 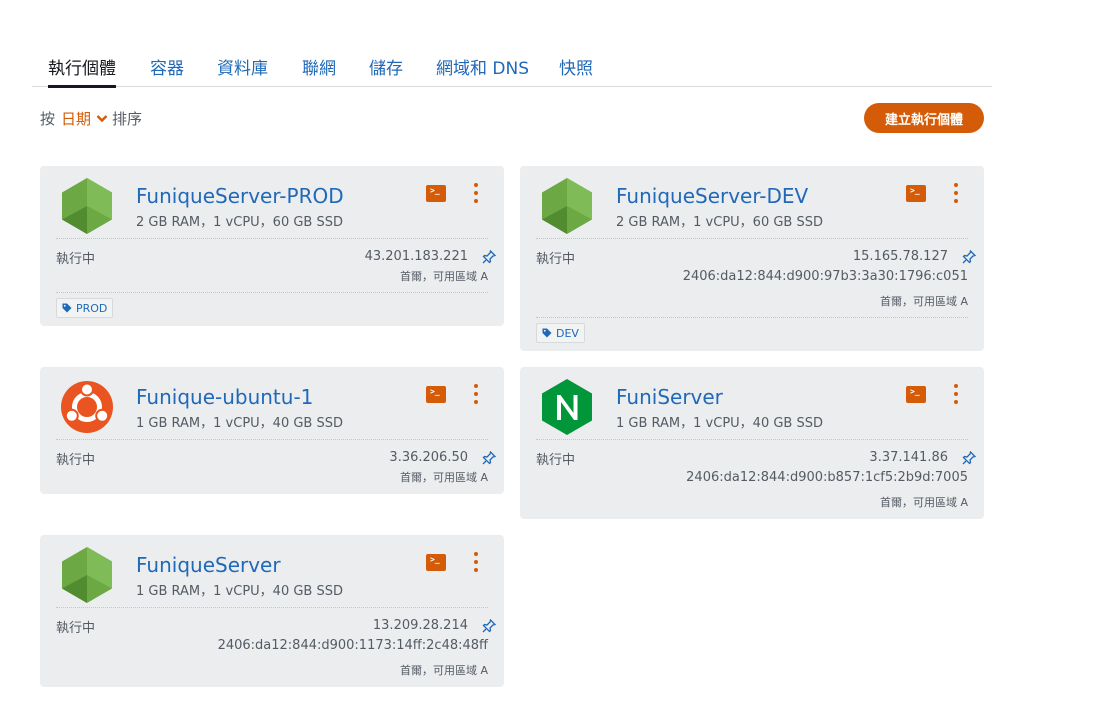 What do you see at coordinates (242, 66) in the screenshot?
I see `tab-databases: 資料庫` at bounding box center [242, 66].